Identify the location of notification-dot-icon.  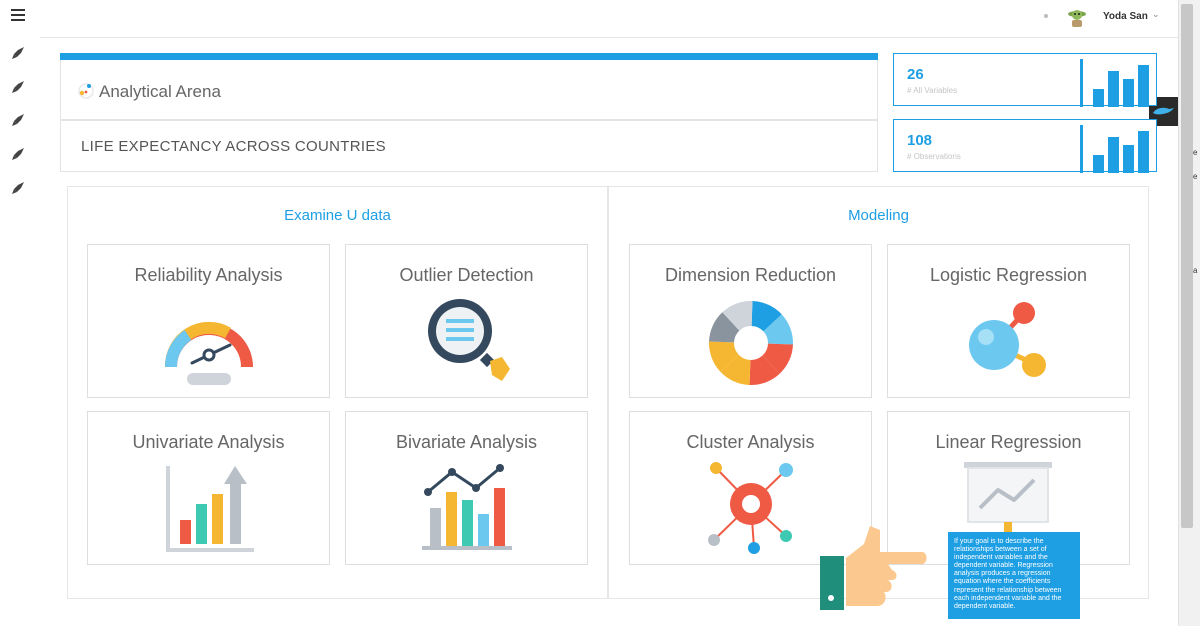
(1046, 16).